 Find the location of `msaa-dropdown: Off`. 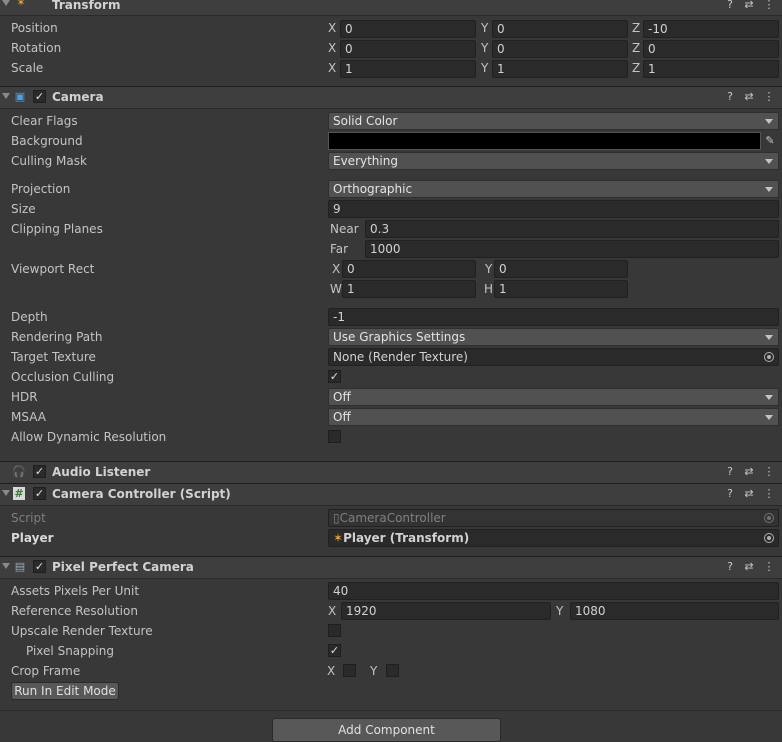

msaa-dropdown: Off is located at coordinates (553, 417).